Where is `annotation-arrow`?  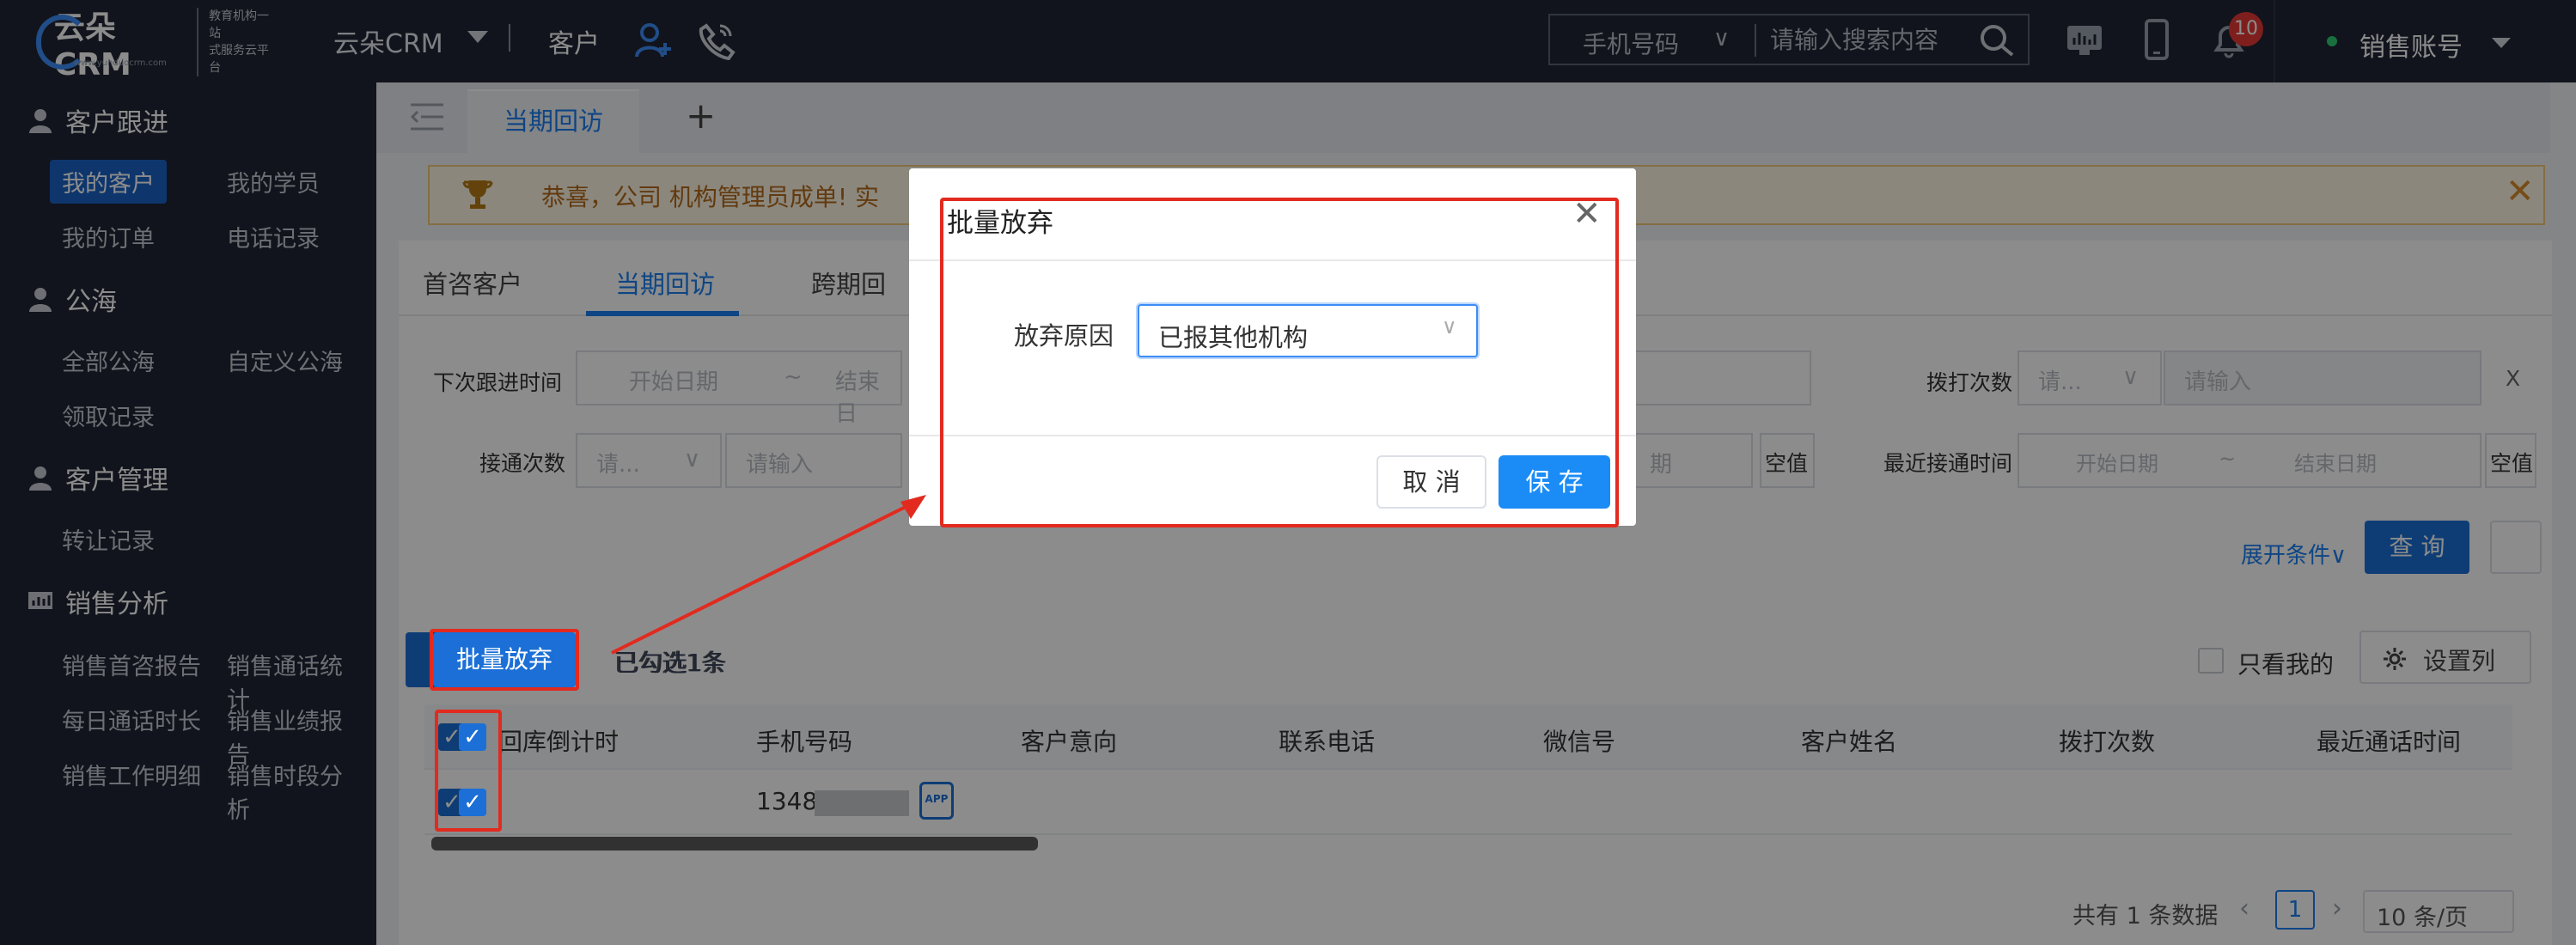
annotation-arrow is located at coordinates (768, 575).